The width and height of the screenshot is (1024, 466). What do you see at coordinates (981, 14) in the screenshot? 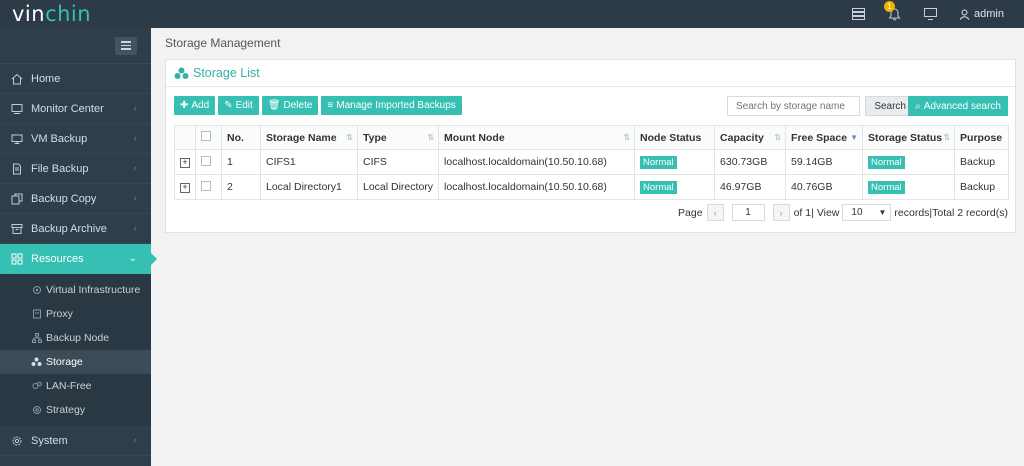
I see `user-menu: admin` at bounding box center [981, 14].